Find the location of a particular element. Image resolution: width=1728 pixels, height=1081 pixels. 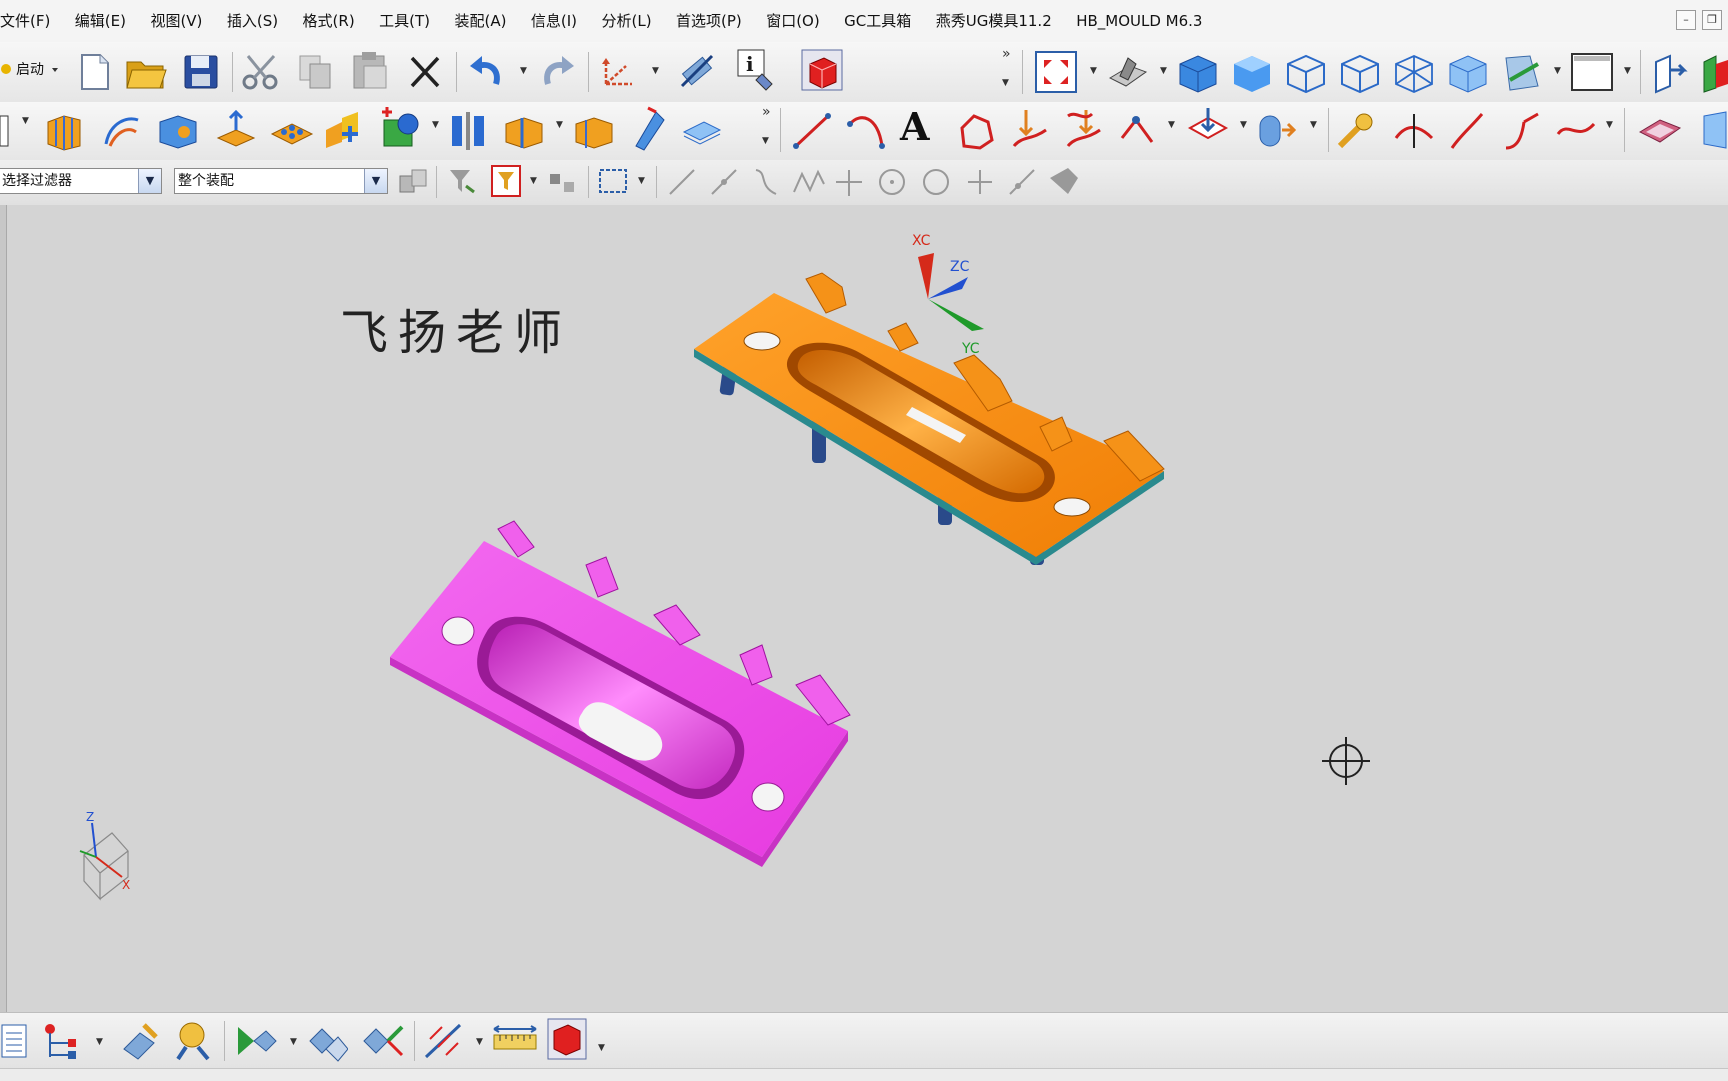

component-structure-icon is located at coordinates (62, 1043).